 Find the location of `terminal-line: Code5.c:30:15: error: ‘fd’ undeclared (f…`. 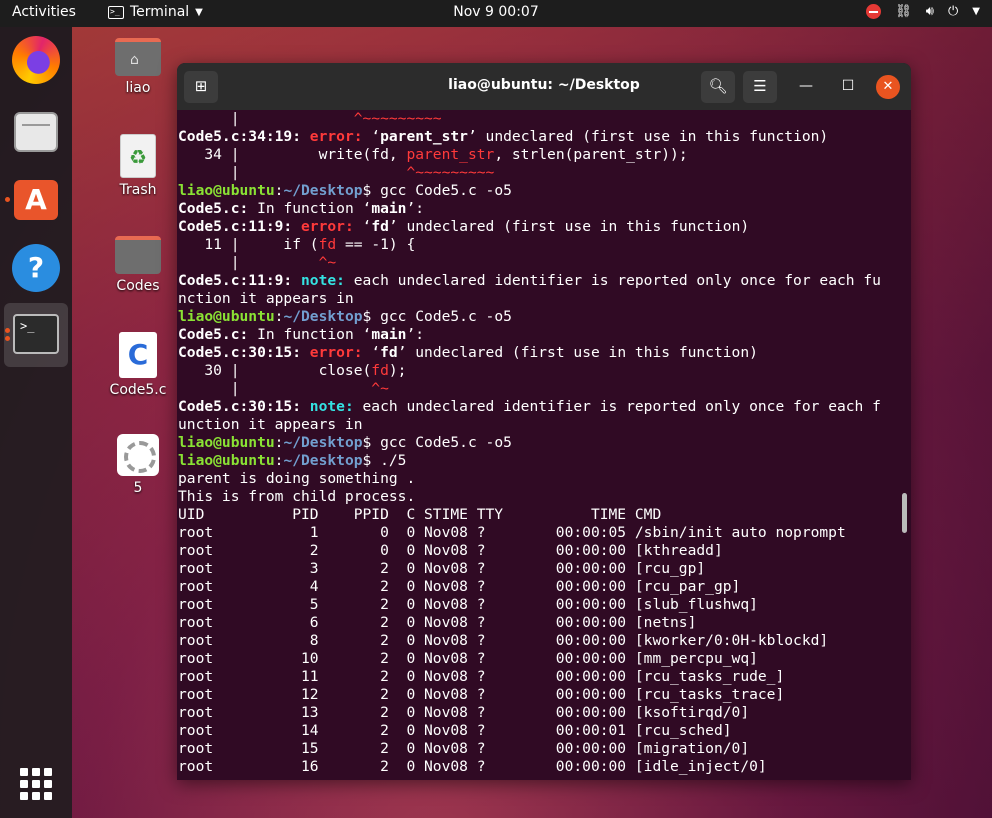

terminal-line: Code5.c:30:15: error: ‘fd’ undeclared (f… is located at coordinates (468, 352).